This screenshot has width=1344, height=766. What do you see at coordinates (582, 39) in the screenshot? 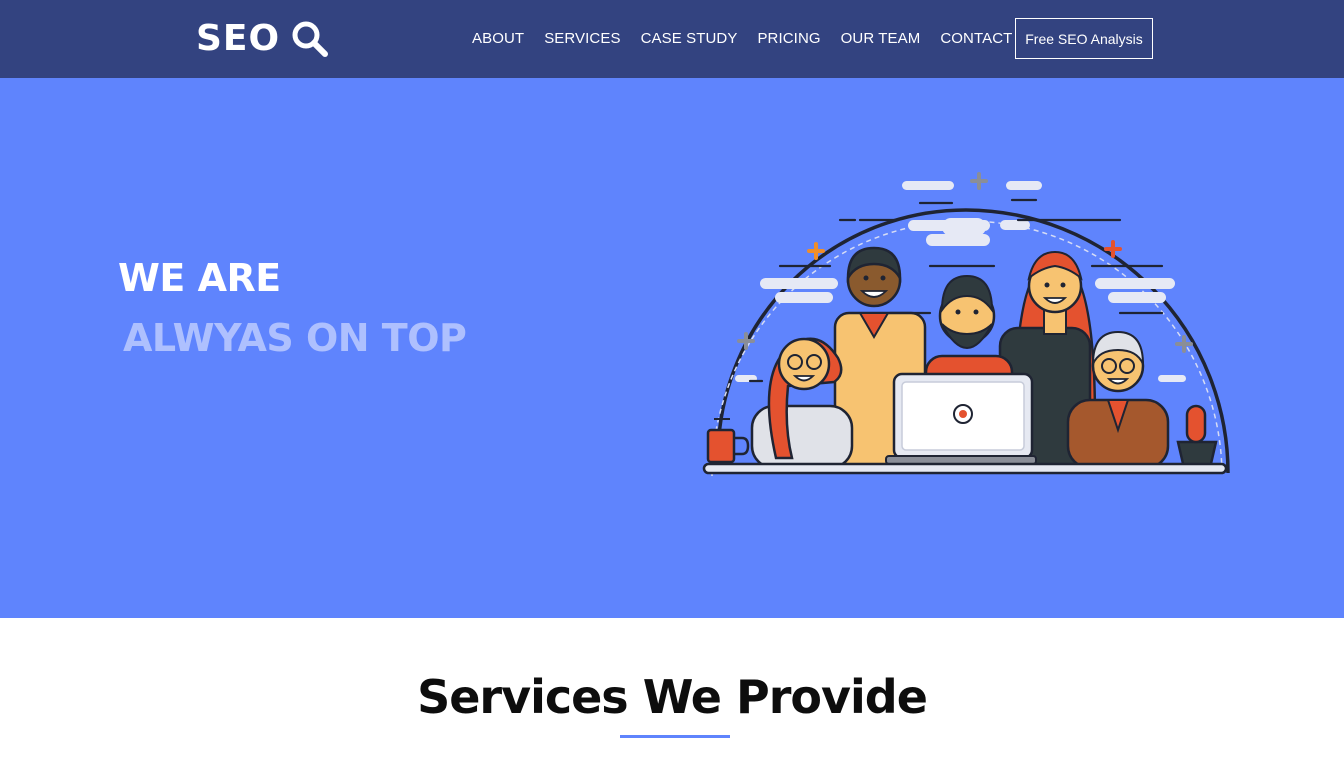
I see `nav-link-services: SERVICES` at bounding box center [582, 39].